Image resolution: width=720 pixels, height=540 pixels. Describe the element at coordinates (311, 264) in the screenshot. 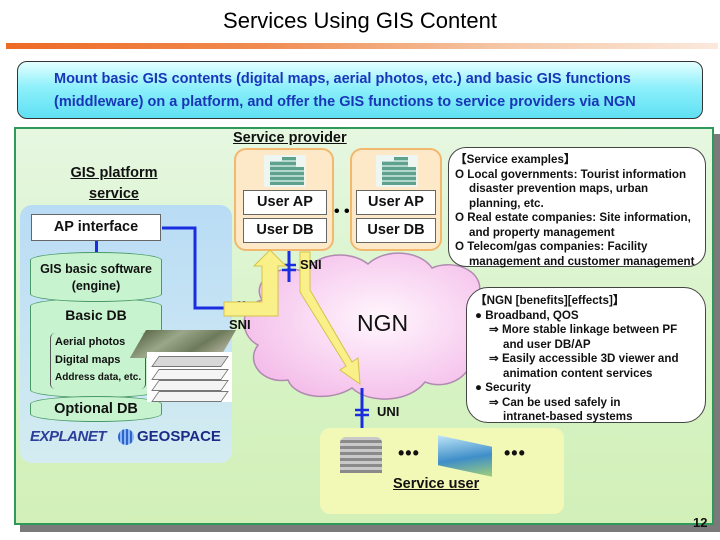

I see `sni-label-top: SNI` at that location.